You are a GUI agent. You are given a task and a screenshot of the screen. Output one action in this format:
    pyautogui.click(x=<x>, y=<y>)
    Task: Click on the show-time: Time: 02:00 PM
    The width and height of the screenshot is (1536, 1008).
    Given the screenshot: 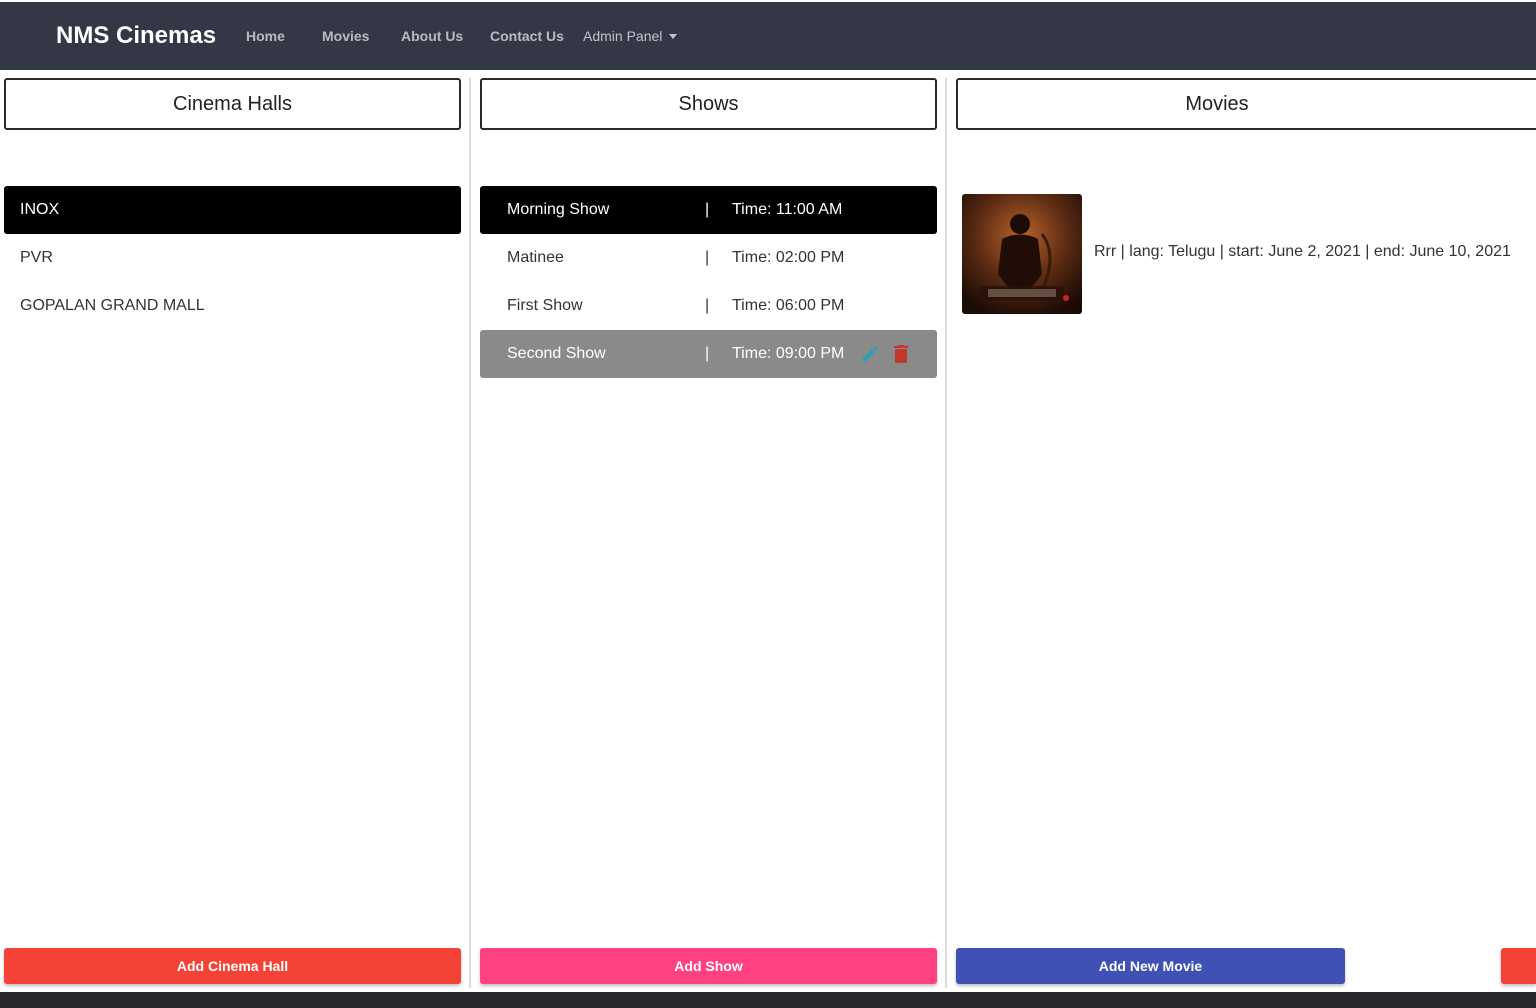 What is the action you would take?
    pyautogui.click(x=788, y=257)
    